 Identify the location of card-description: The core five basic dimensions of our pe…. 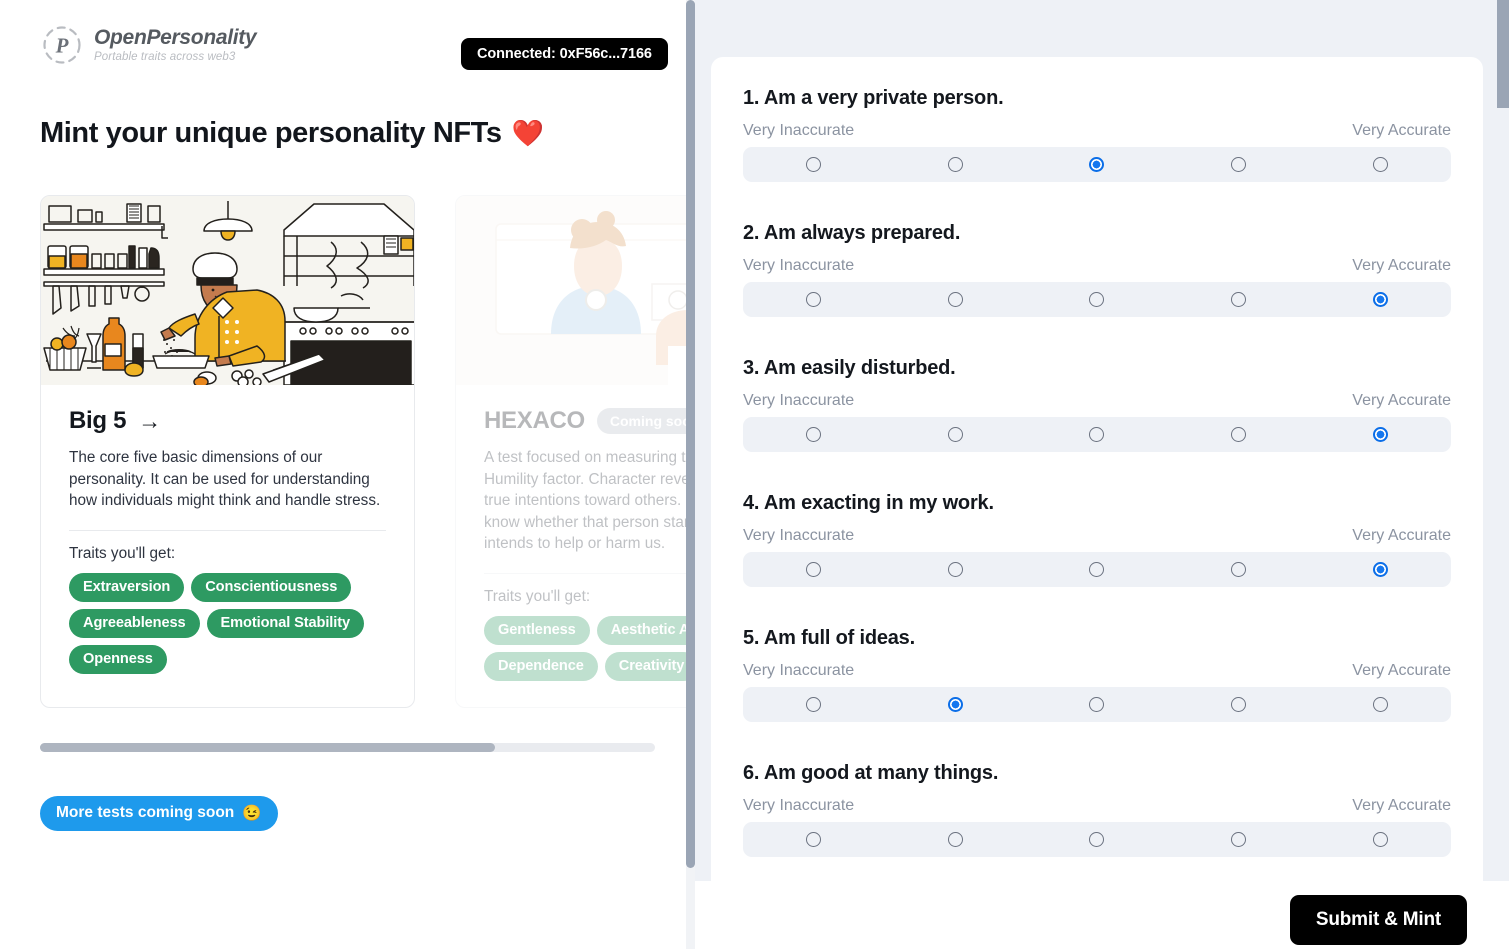
(225, 479).